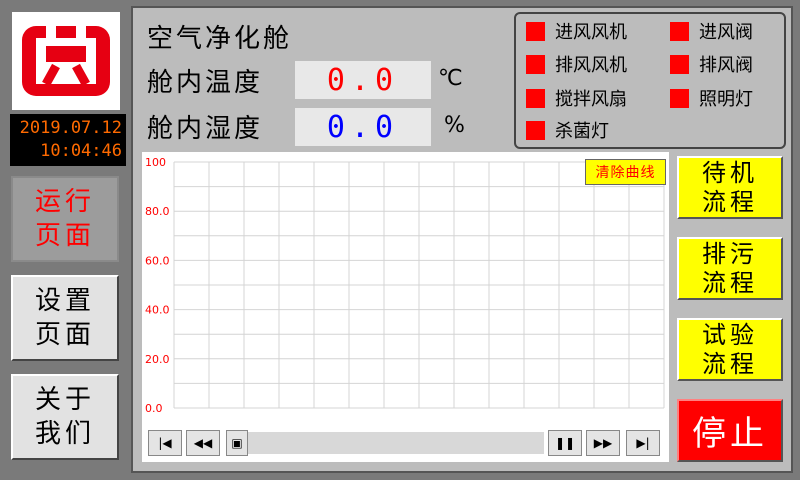 This screenshot has width=800, height=480. I want to click on nav-about-line2: 我们, so click(64, 434).